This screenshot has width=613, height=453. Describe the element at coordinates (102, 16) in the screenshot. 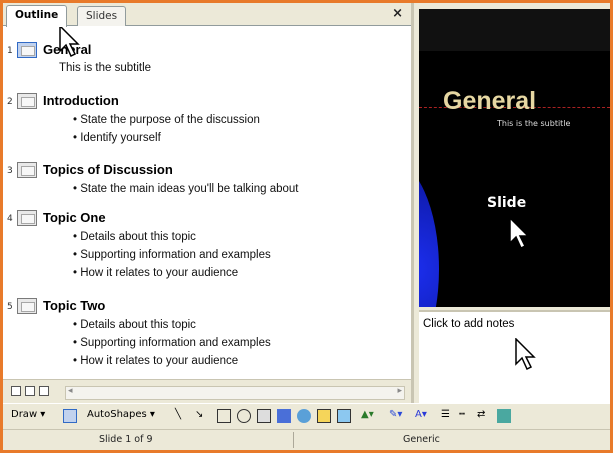

I see `tab-slides: Slides` at that location.